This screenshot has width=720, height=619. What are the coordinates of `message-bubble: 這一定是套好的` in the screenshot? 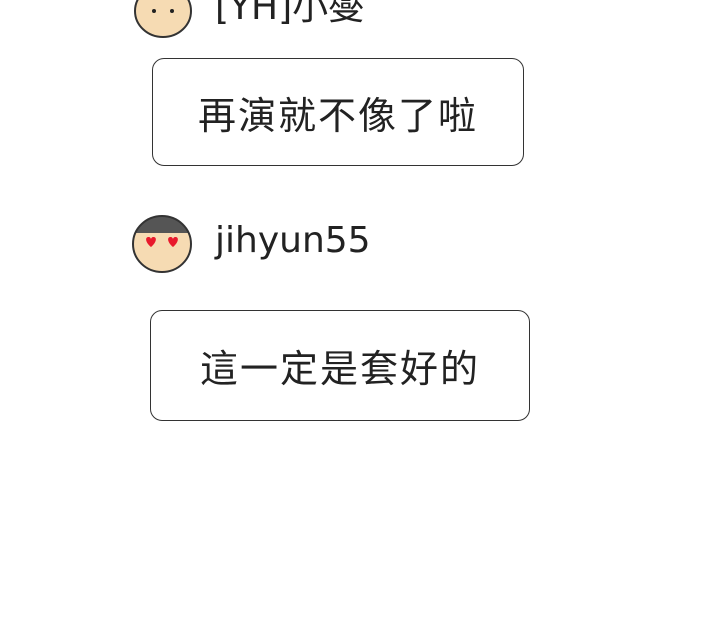 It's located at (340, 365).